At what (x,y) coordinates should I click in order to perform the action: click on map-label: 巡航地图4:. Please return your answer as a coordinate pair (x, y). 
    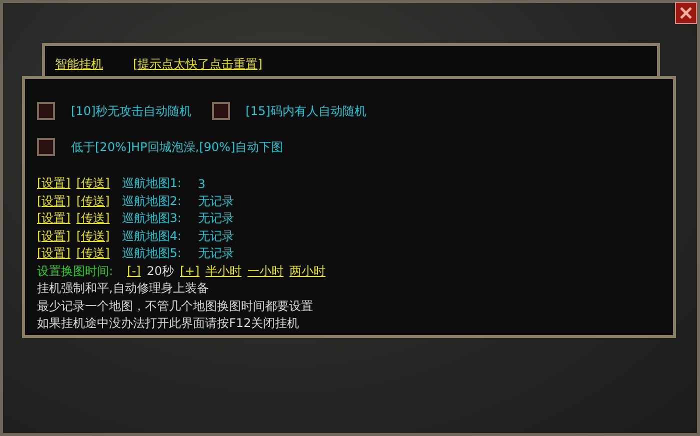
    Looking at the image, I should click on (152, 236).